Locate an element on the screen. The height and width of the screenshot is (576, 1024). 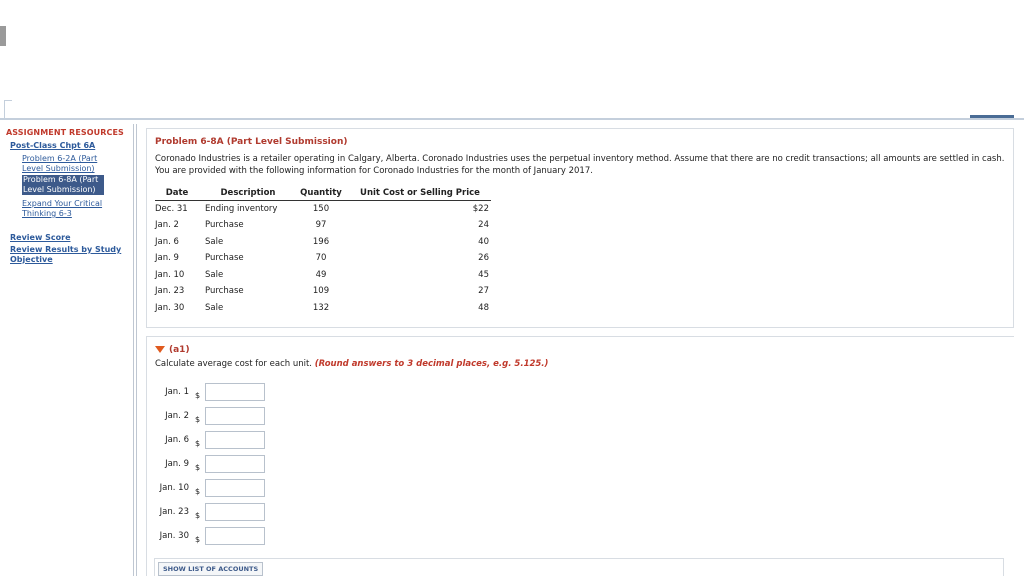
cell-quantity: 132 is located at coordinates (321, 307).